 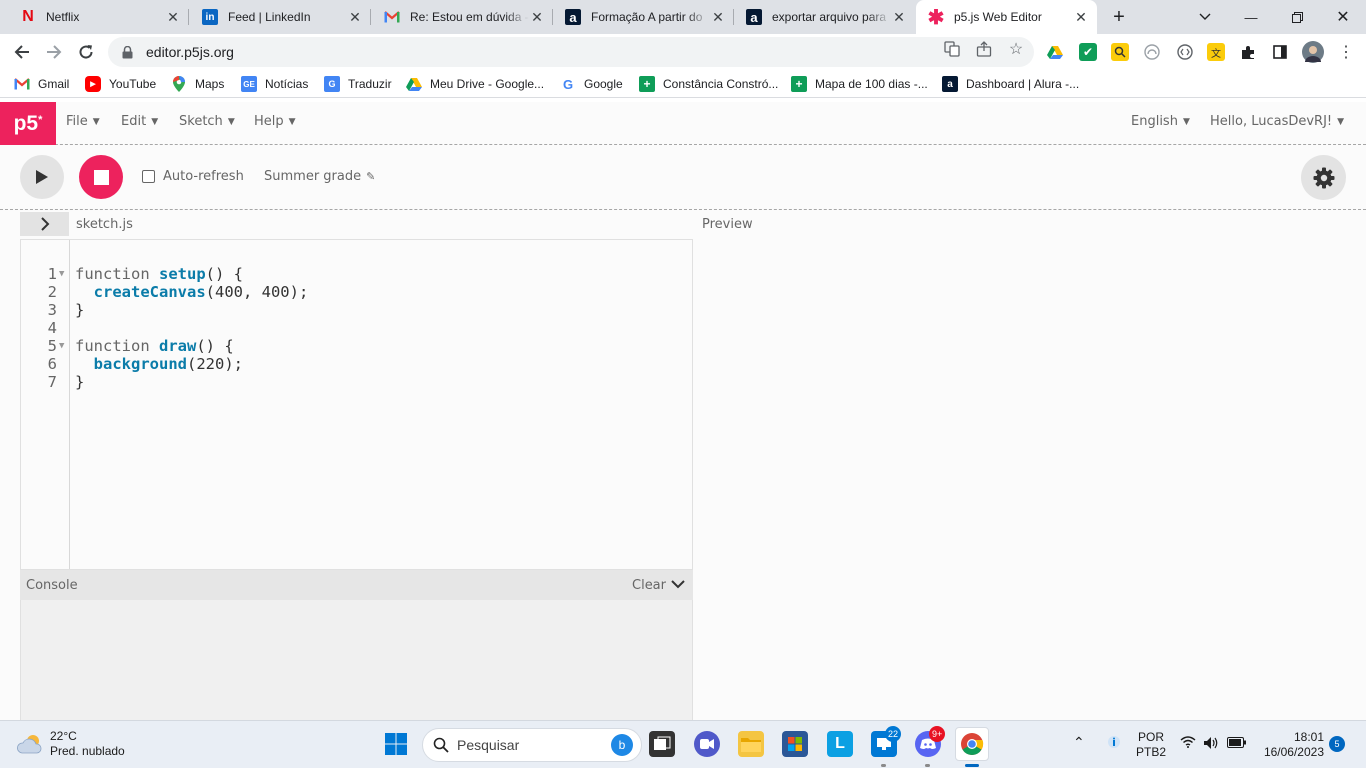 I want to click on tray-overflow-icon: ⌃, so click(x=1079, y=742).